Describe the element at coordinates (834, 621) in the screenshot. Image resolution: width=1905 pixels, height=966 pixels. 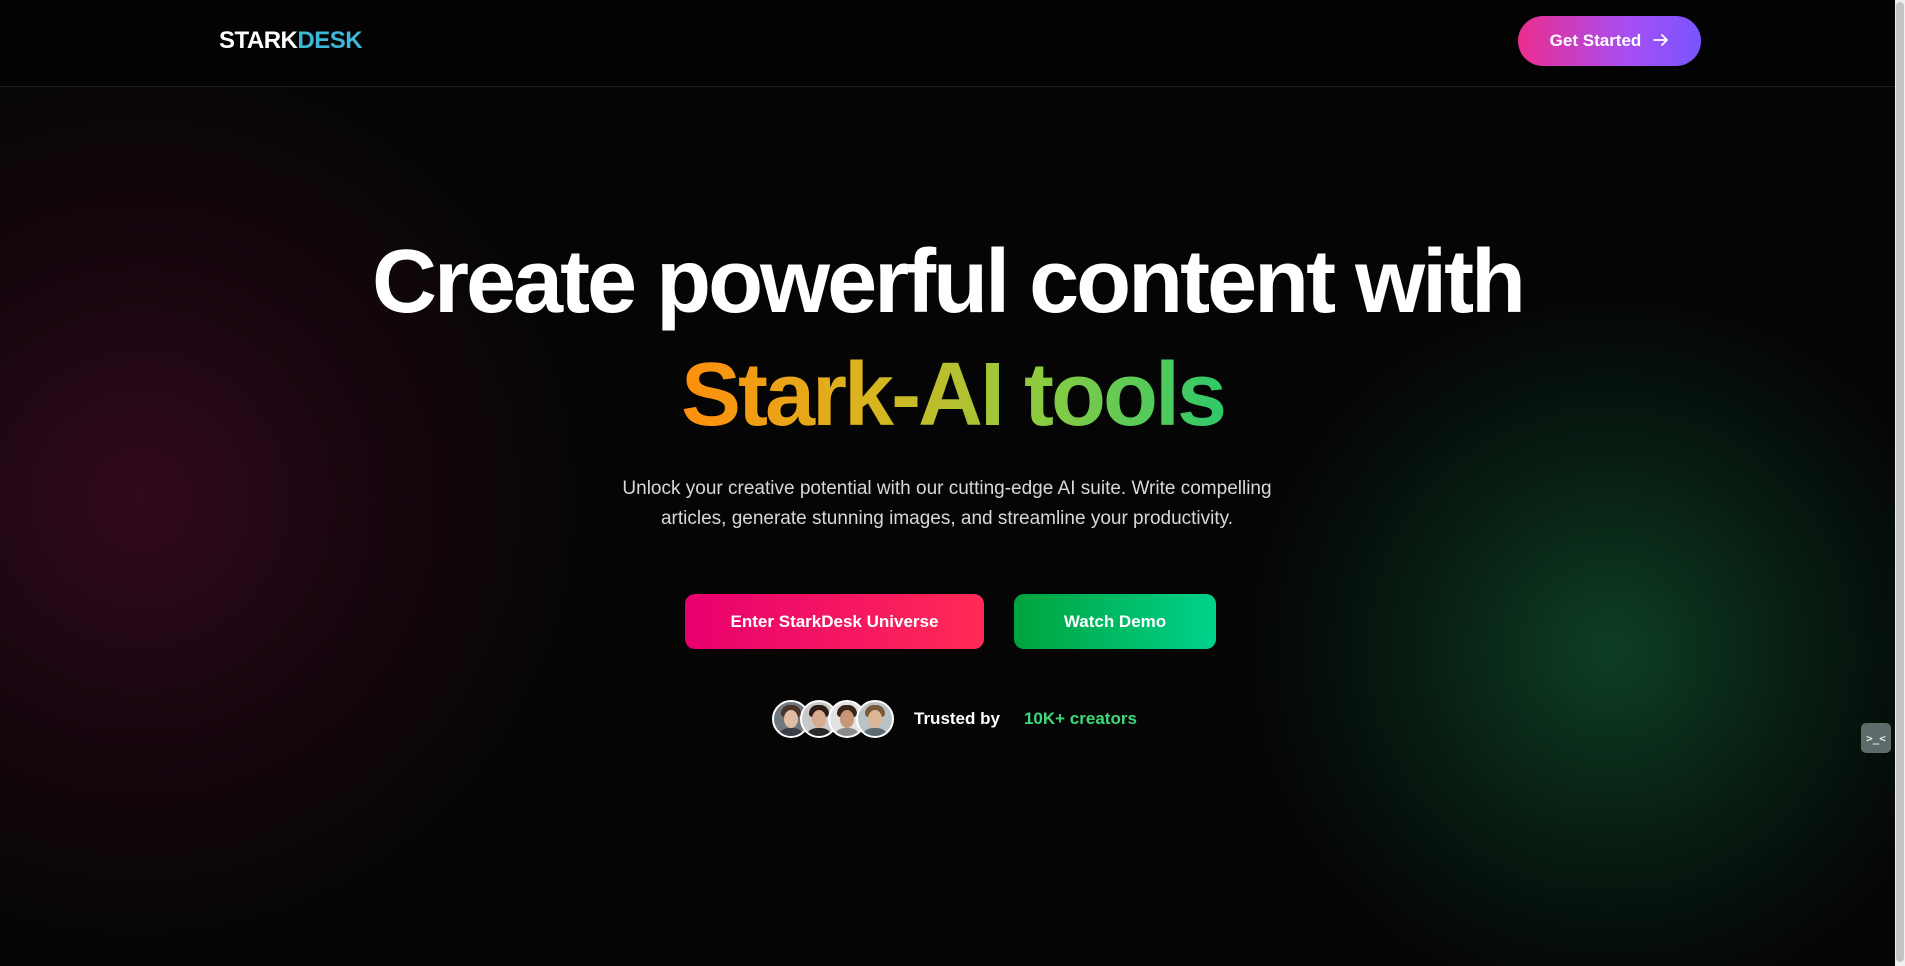
I see `enter-universe-button: Enter StarkDesk Universe` at that location.